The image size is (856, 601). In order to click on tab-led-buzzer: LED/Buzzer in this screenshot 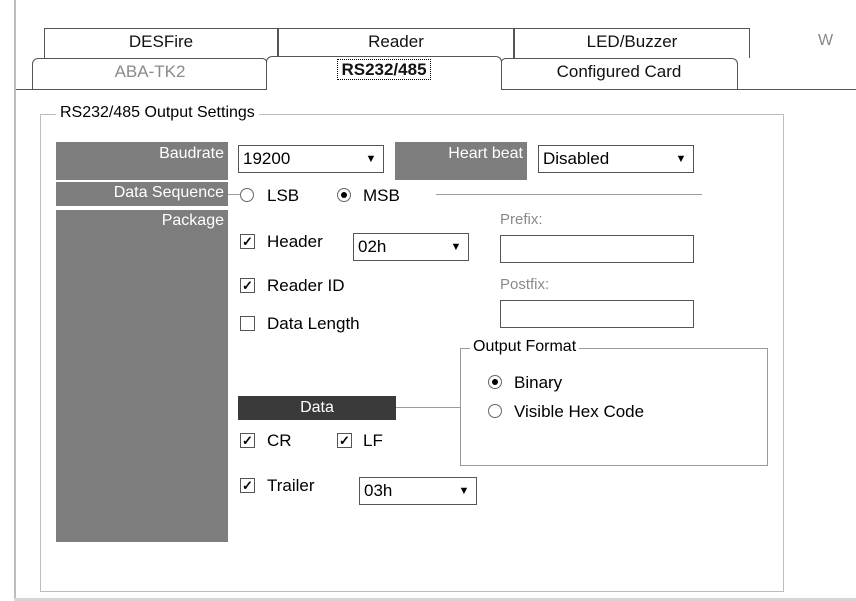, I will do `click(632, 43)`.